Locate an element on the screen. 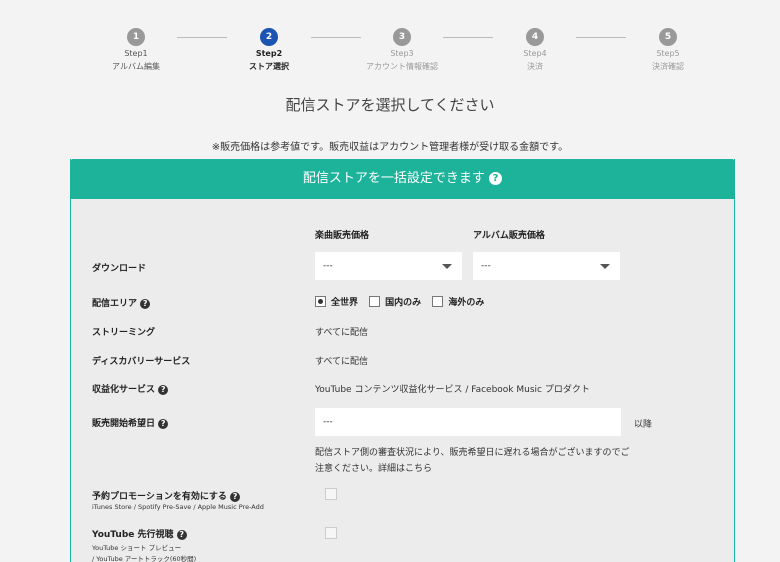 This screenshot has width=780, height=562. step-number: 5 is located at coordinates (668, 37).